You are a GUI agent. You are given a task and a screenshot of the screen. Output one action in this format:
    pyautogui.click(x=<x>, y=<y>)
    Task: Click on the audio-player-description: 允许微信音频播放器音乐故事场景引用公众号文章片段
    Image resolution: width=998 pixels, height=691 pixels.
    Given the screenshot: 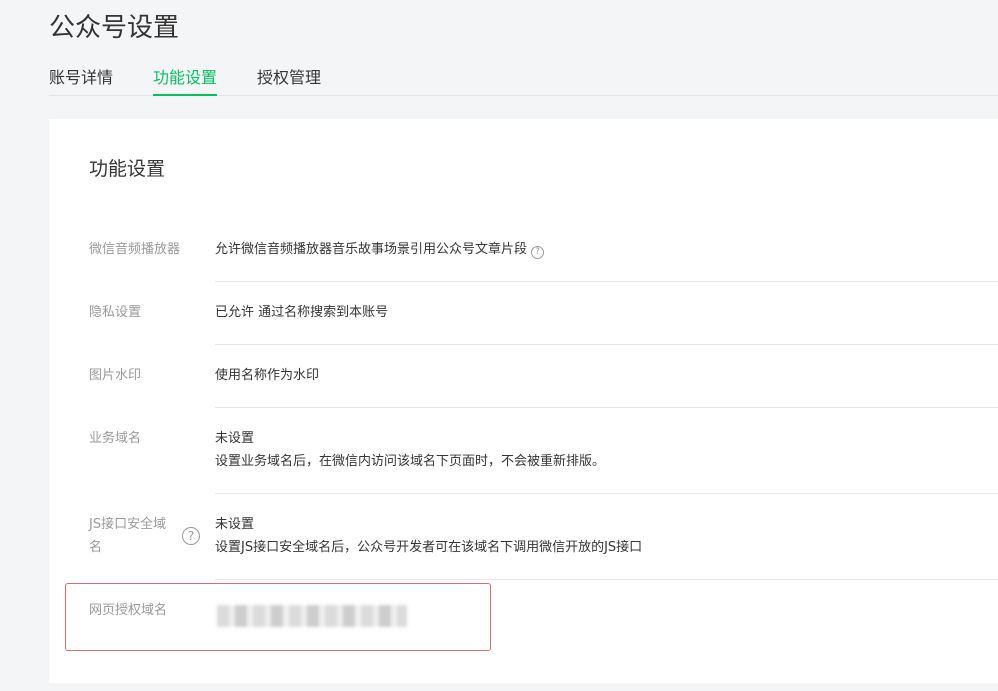 What is the action you would take?
    pyautogui.click(x=371, y=249)
    